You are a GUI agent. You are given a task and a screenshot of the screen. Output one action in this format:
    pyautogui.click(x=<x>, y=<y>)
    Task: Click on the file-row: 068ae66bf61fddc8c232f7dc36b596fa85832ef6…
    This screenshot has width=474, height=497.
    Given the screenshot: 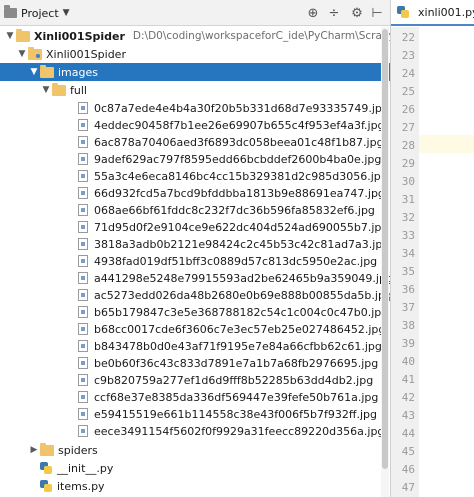 What is the action you would take?
    pyautogui.click(x=195, y=210)
    